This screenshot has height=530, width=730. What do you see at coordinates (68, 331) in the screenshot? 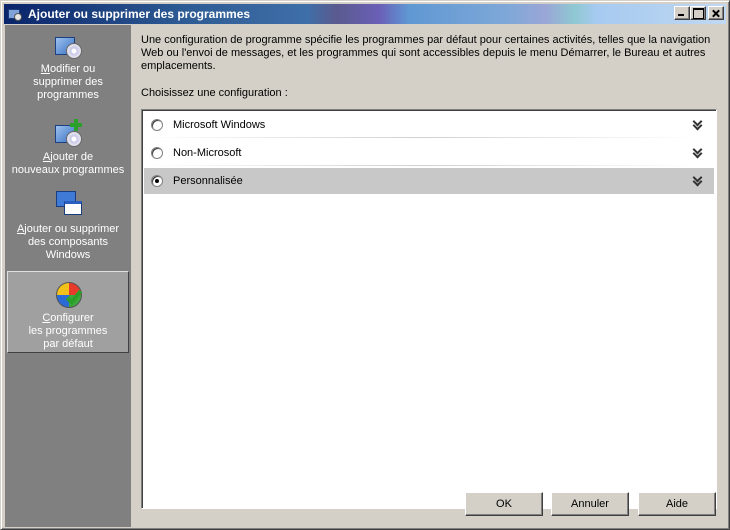
I see `sidebar-item-label: Configurer les programmes par défaut` at bounding box center [68, 331].